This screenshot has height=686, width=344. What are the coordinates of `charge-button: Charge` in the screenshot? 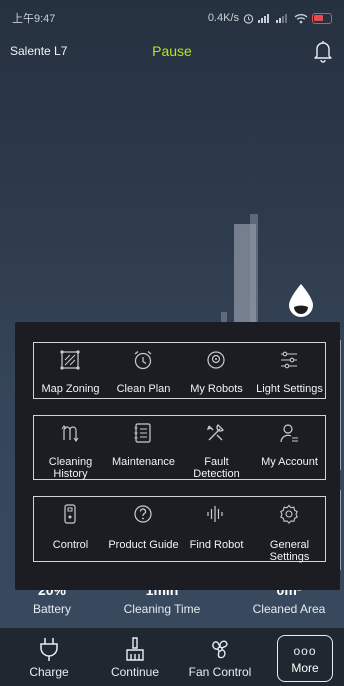 It's located at (49, 658).